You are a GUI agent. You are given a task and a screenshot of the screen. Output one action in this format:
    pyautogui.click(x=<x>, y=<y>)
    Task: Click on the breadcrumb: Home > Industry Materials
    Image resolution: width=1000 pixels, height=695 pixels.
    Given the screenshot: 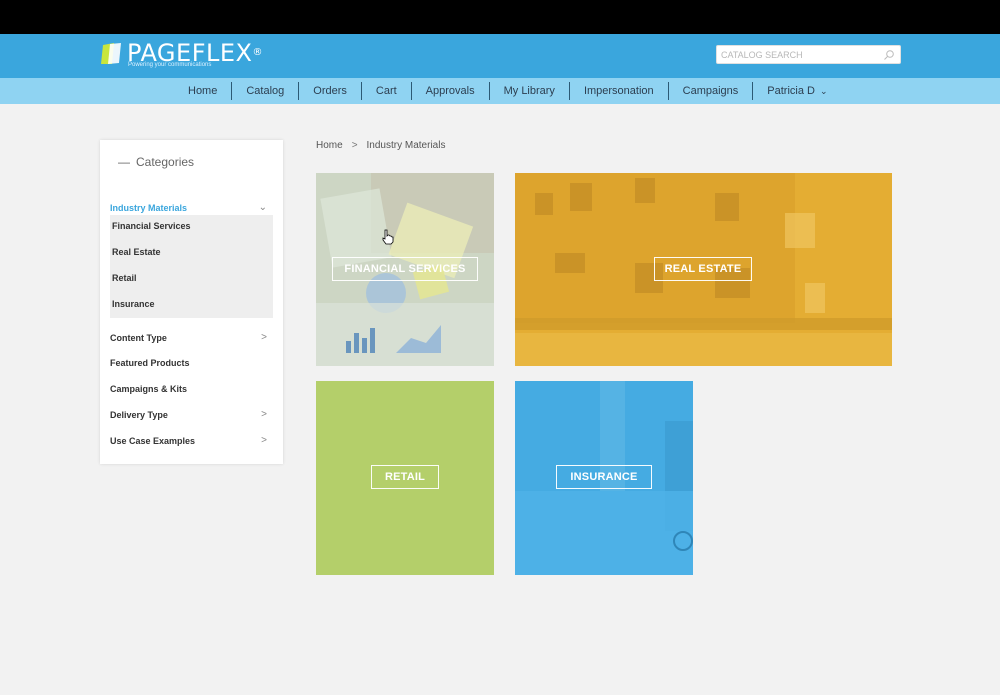 What is the action you would take?
    pyautogui.click(x=380, y=145)
    